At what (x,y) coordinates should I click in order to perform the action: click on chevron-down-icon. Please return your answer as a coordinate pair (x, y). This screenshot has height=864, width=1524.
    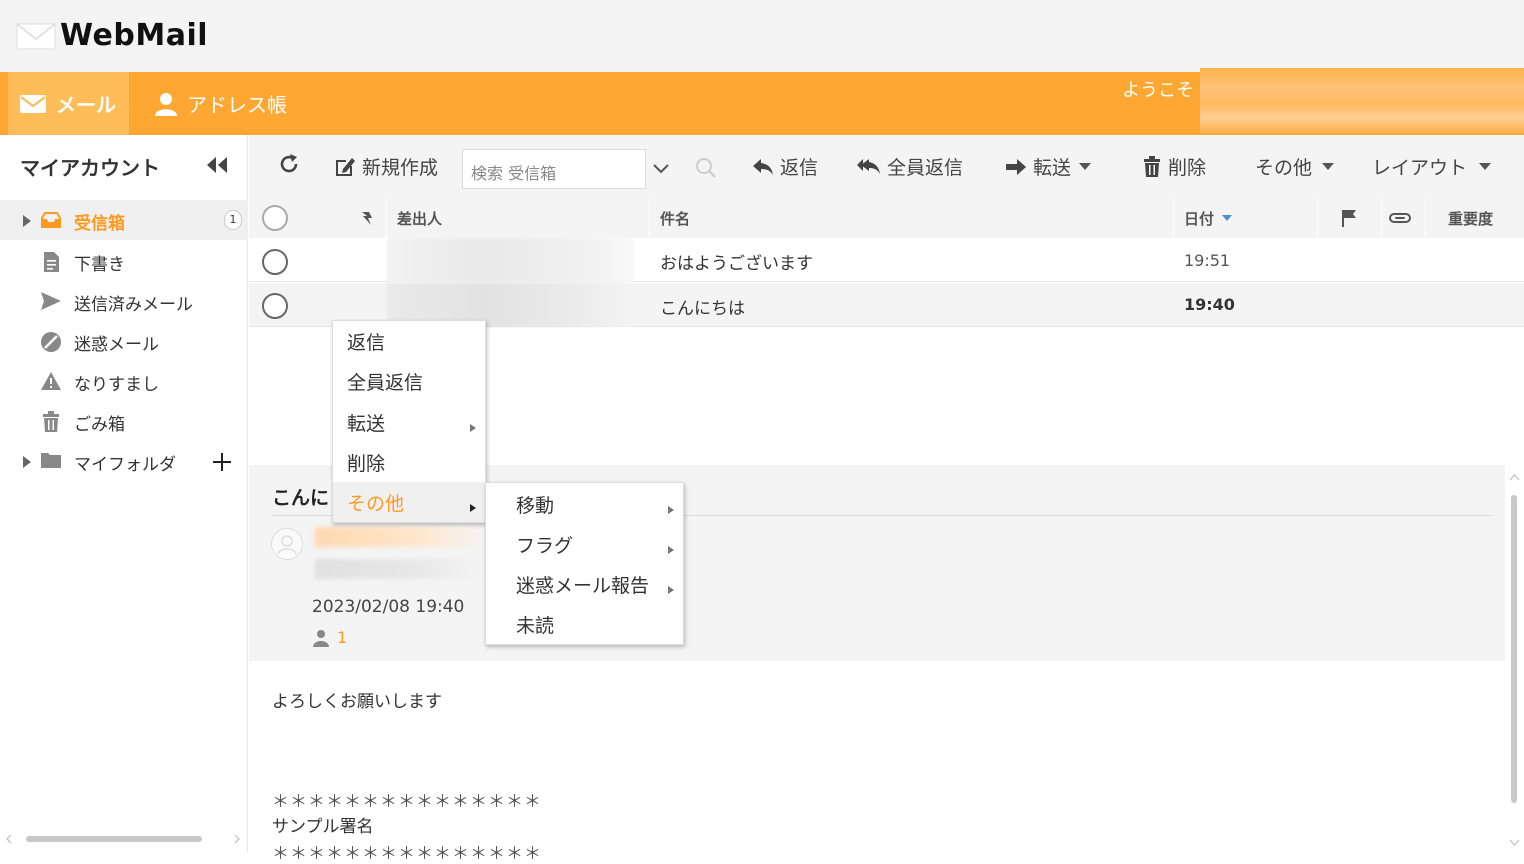
    Looking at the image, I should click on (661, 169).